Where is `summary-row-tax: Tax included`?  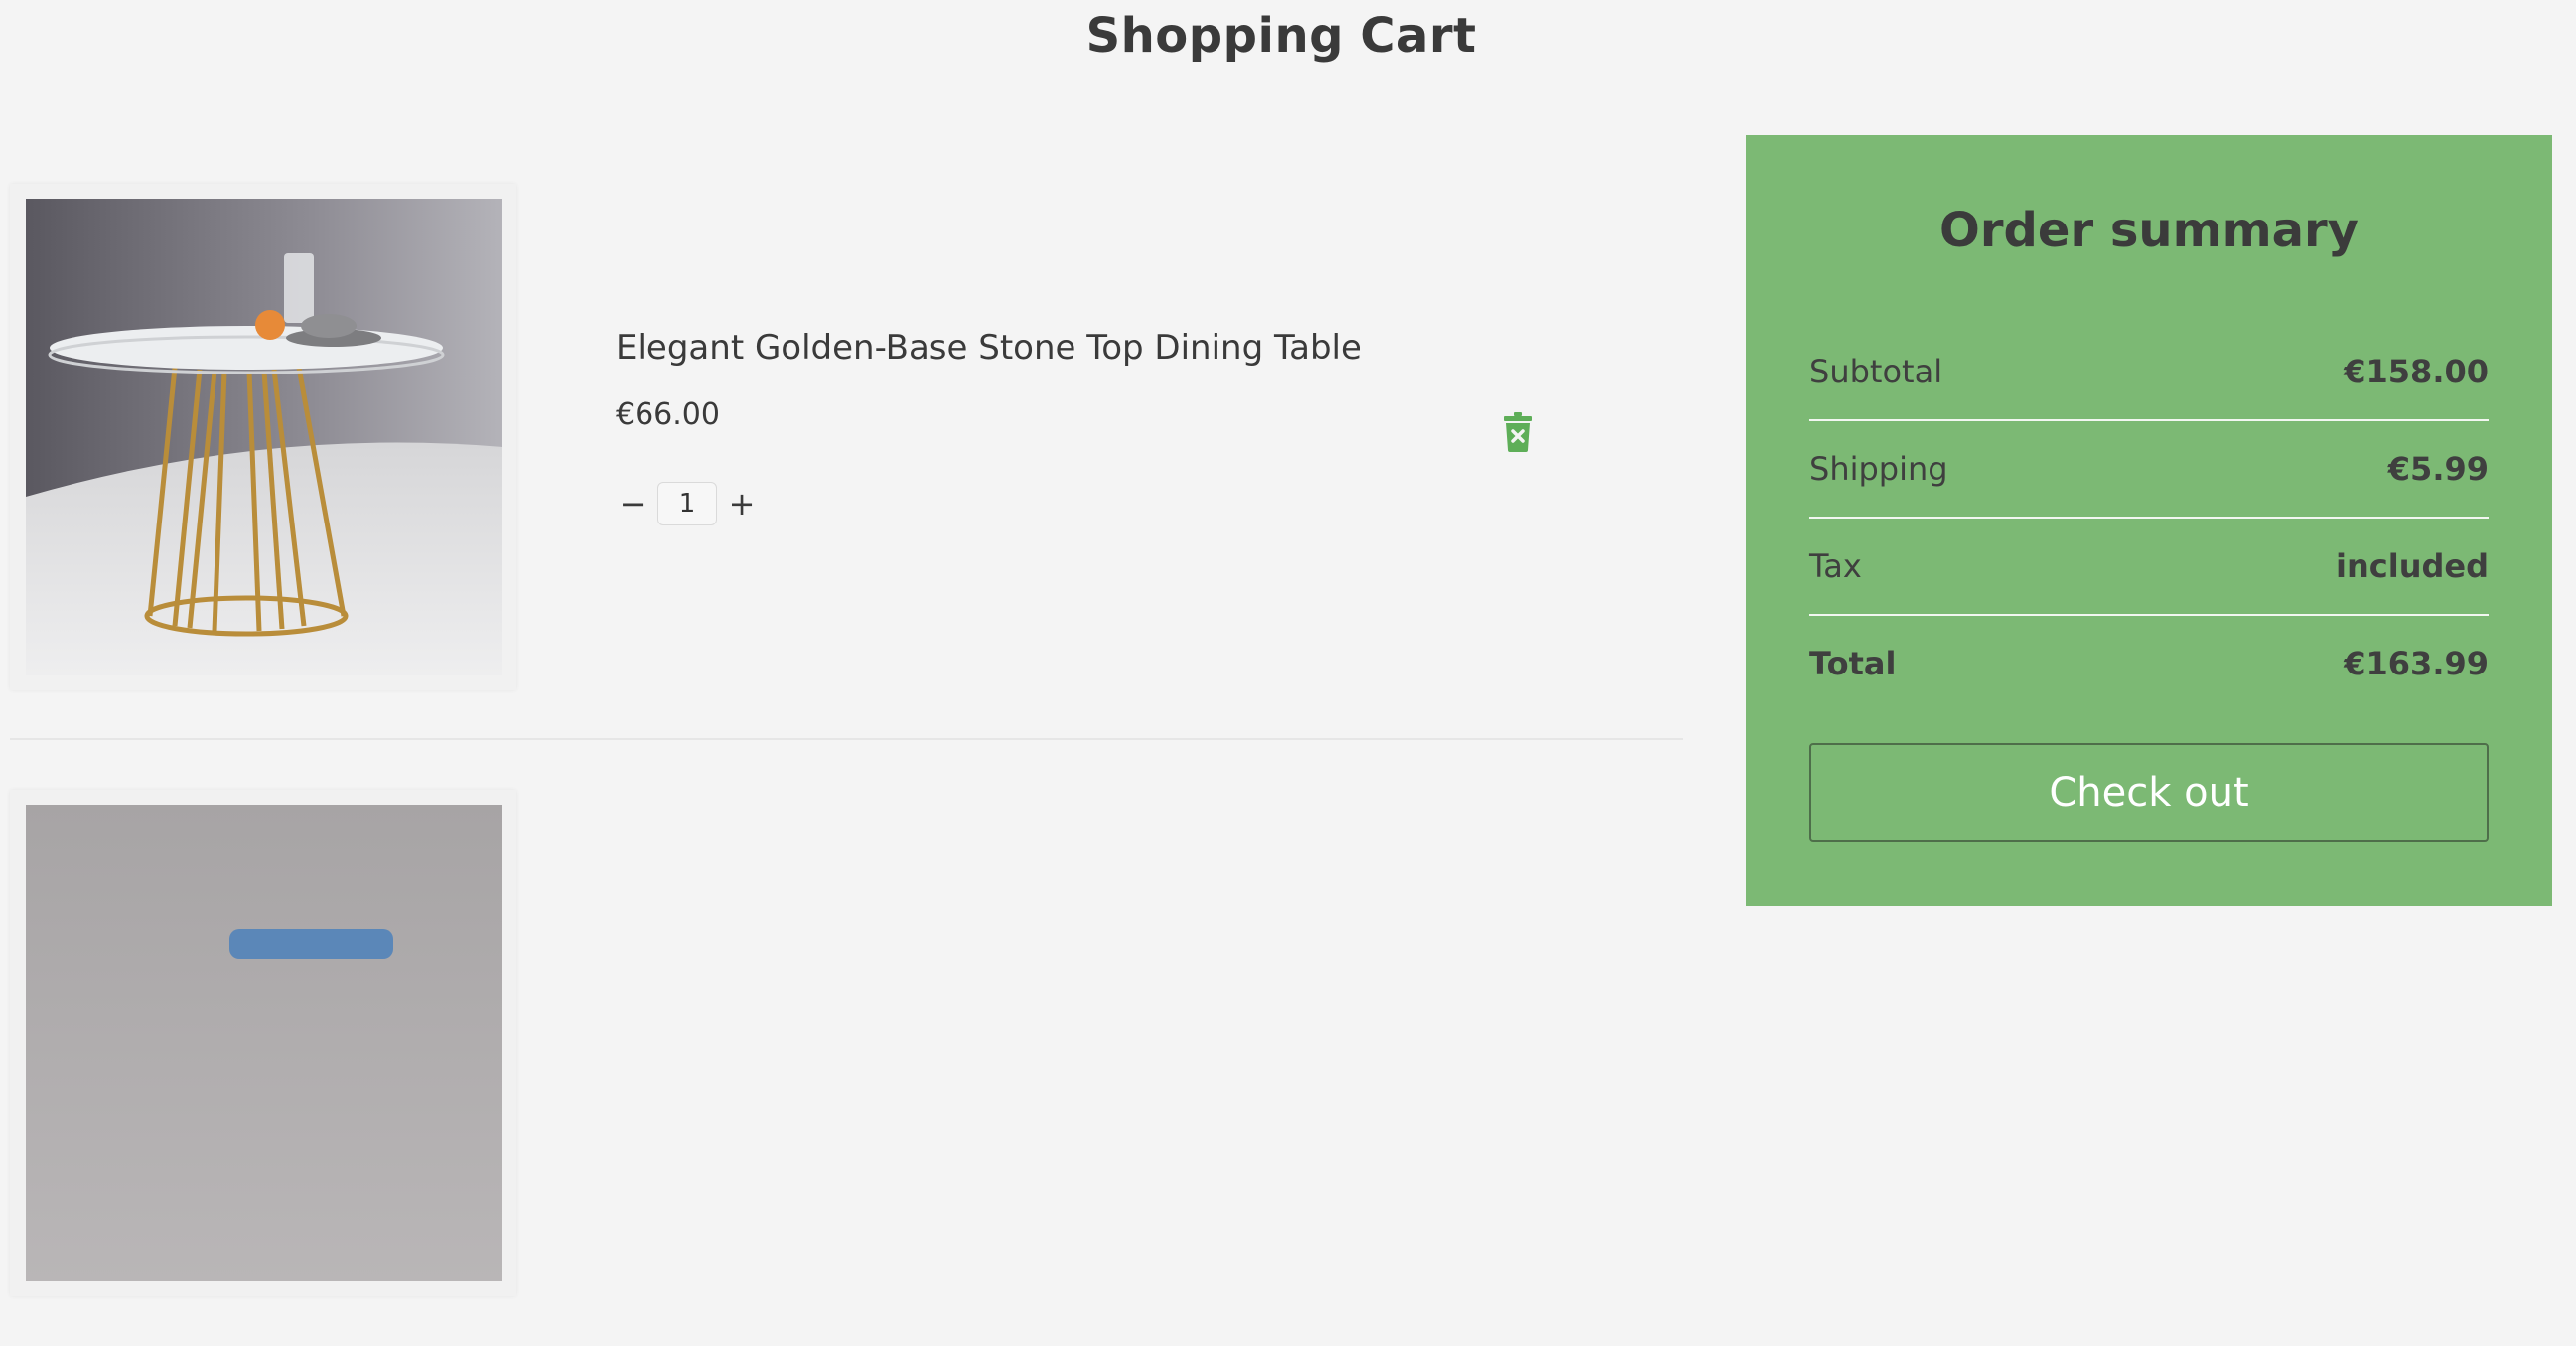
summary-row-tax: Tax included is located at coordinates (2149, 567).